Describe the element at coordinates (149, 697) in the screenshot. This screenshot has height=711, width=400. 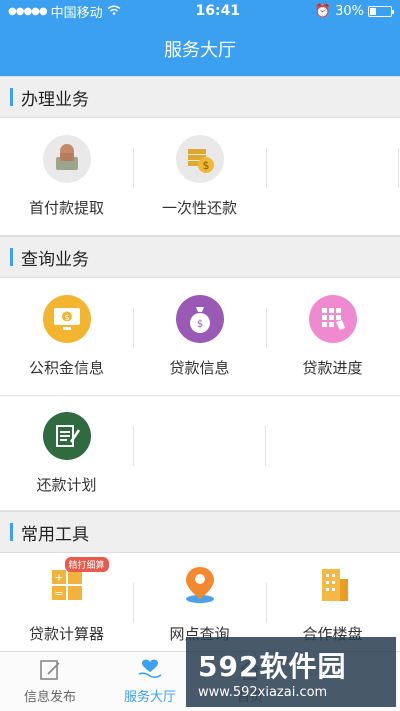
I see `tab-label: 服务大厅` at that location.